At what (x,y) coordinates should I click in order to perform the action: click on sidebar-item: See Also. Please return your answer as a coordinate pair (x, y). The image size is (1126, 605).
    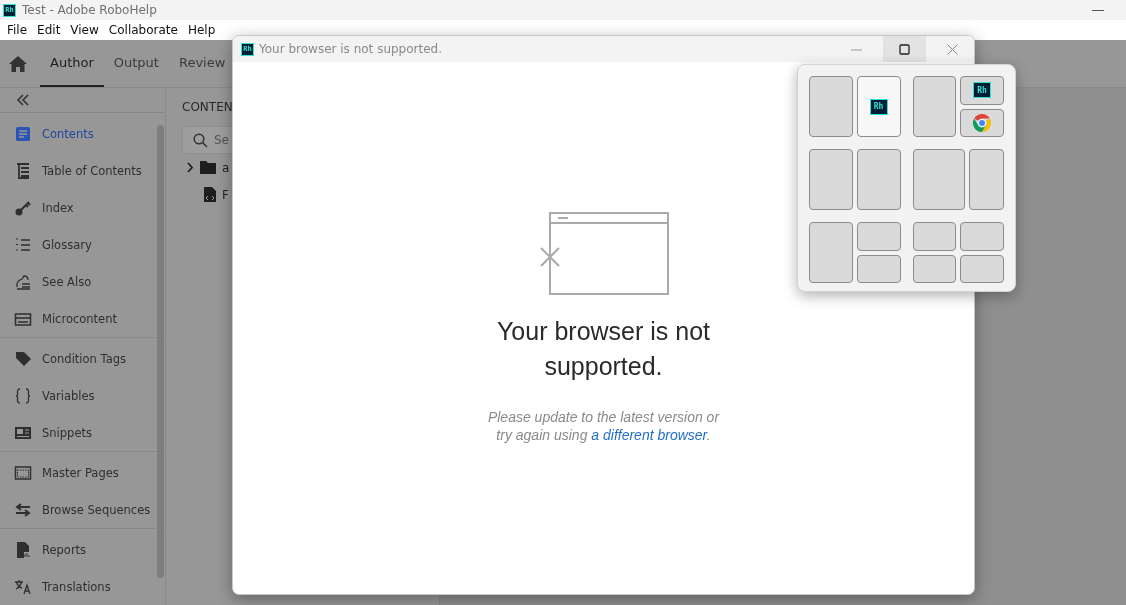
    Looking at the image, I should click on (78, 281).